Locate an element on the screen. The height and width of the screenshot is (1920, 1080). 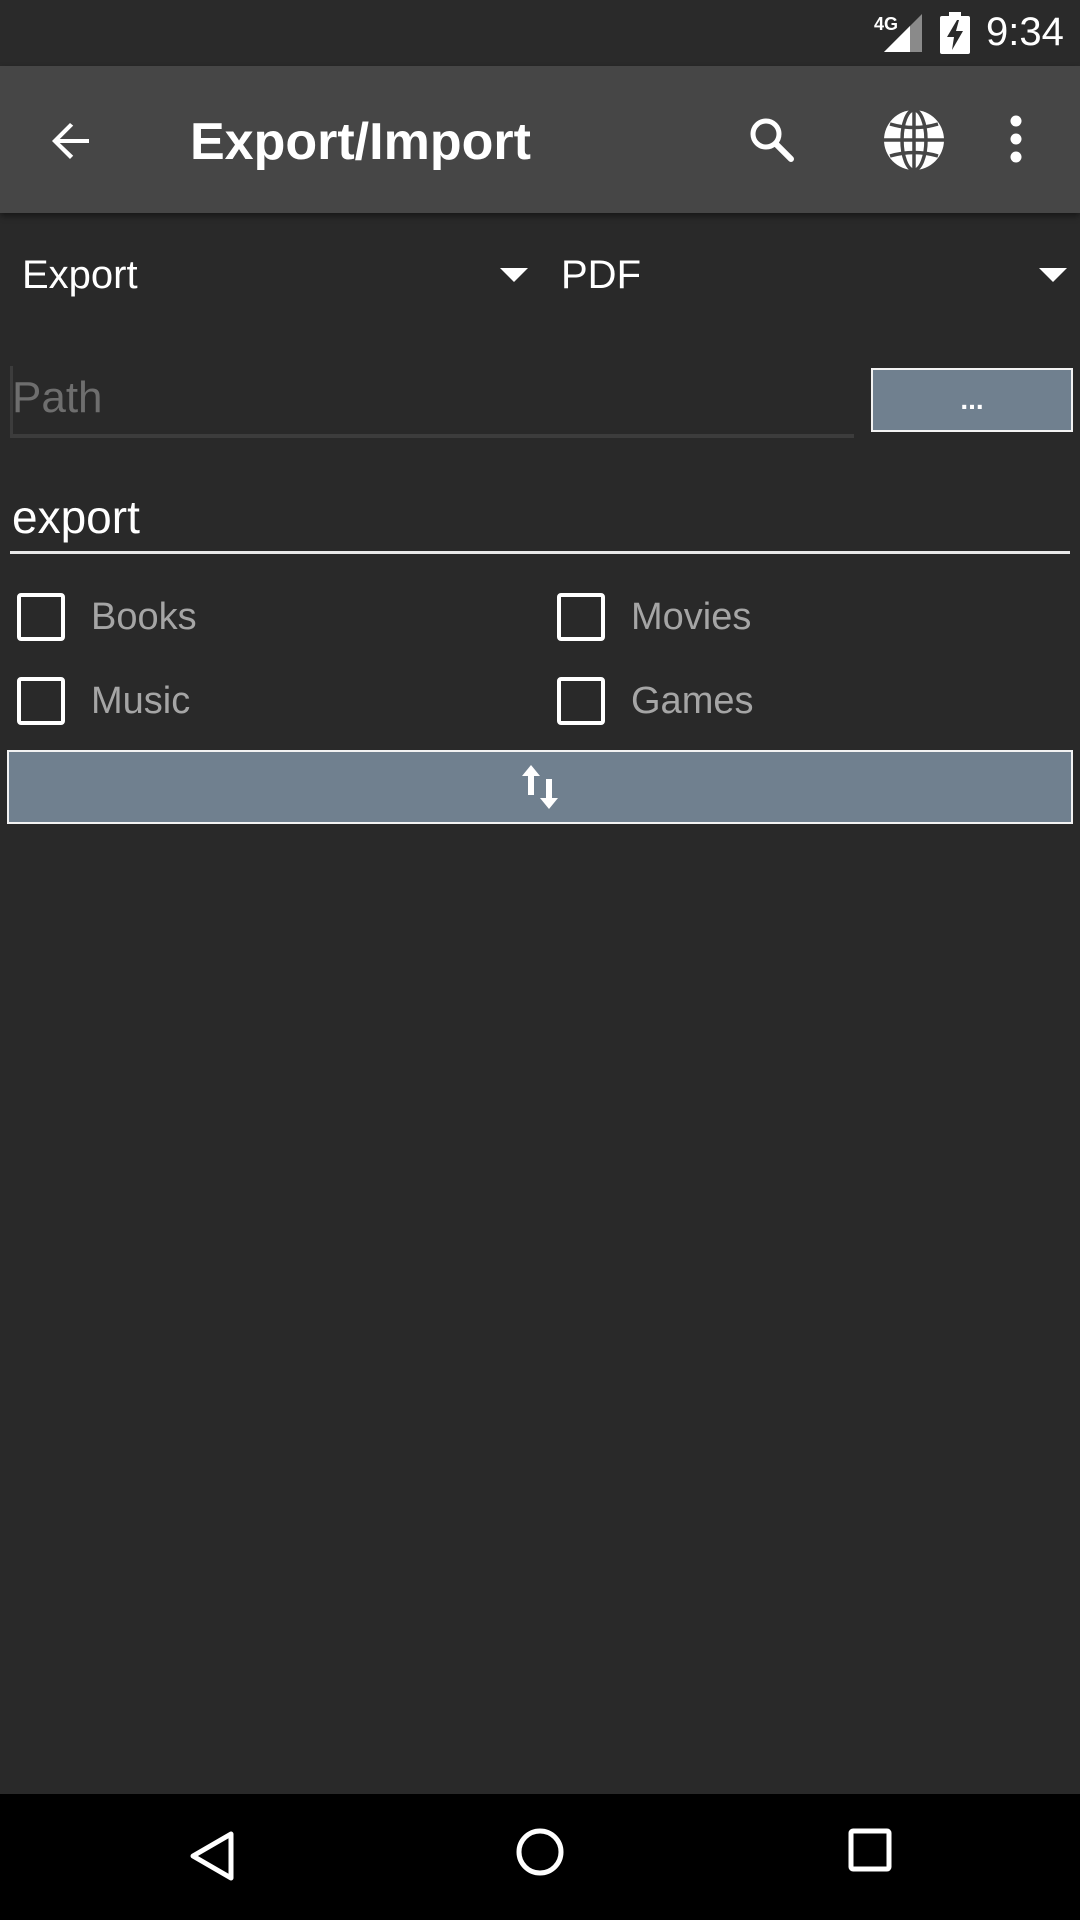
nav-home-button is located at coordinates (540, 1852).